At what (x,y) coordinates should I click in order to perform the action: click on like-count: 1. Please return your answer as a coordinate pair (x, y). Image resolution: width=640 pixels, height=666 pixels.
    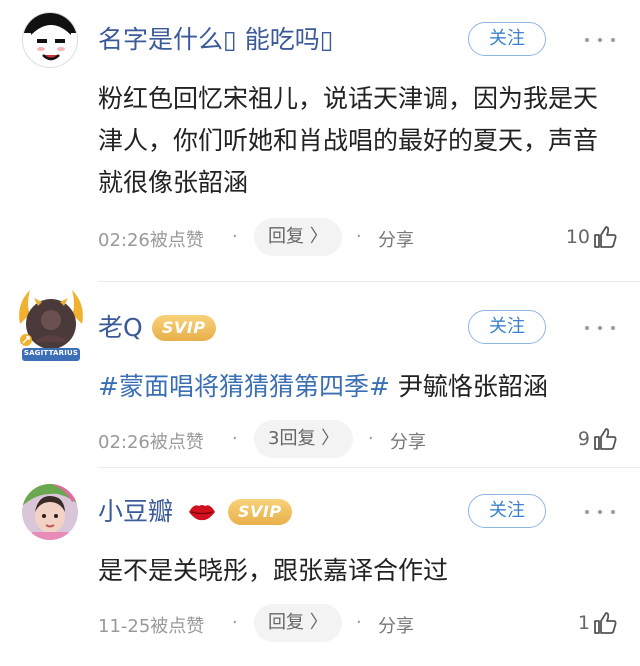
    Looking at the image, I should click on (583, 623).